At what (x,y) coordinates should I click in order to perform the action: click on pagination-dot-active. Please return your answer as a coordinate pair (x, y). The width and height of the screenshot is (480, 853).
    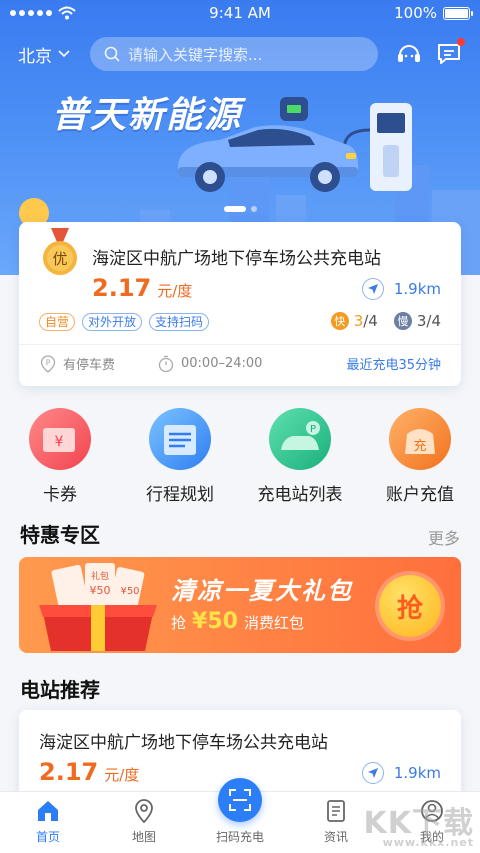
    Looking at the image, I should click on (234, 209).